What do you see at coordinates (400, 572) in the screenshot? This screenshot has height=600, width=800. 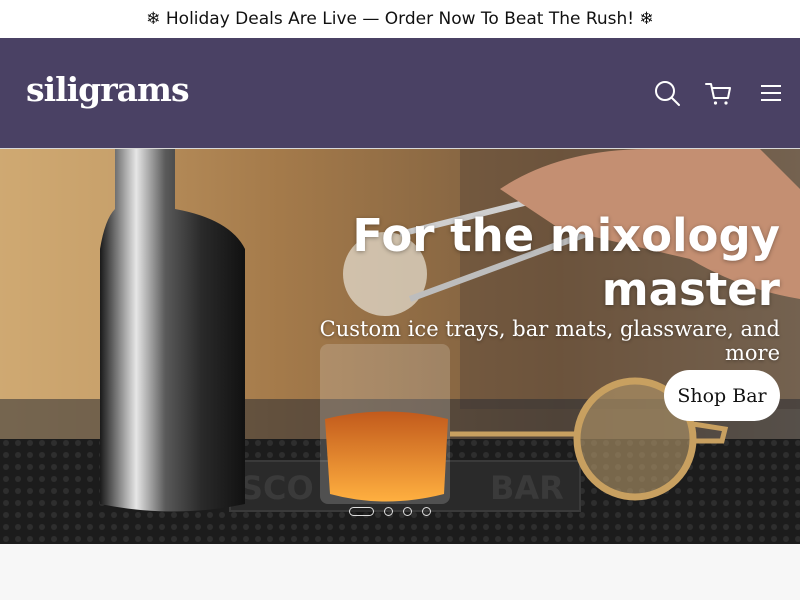 I see `page-content-area` at bounding box center [400, 572].